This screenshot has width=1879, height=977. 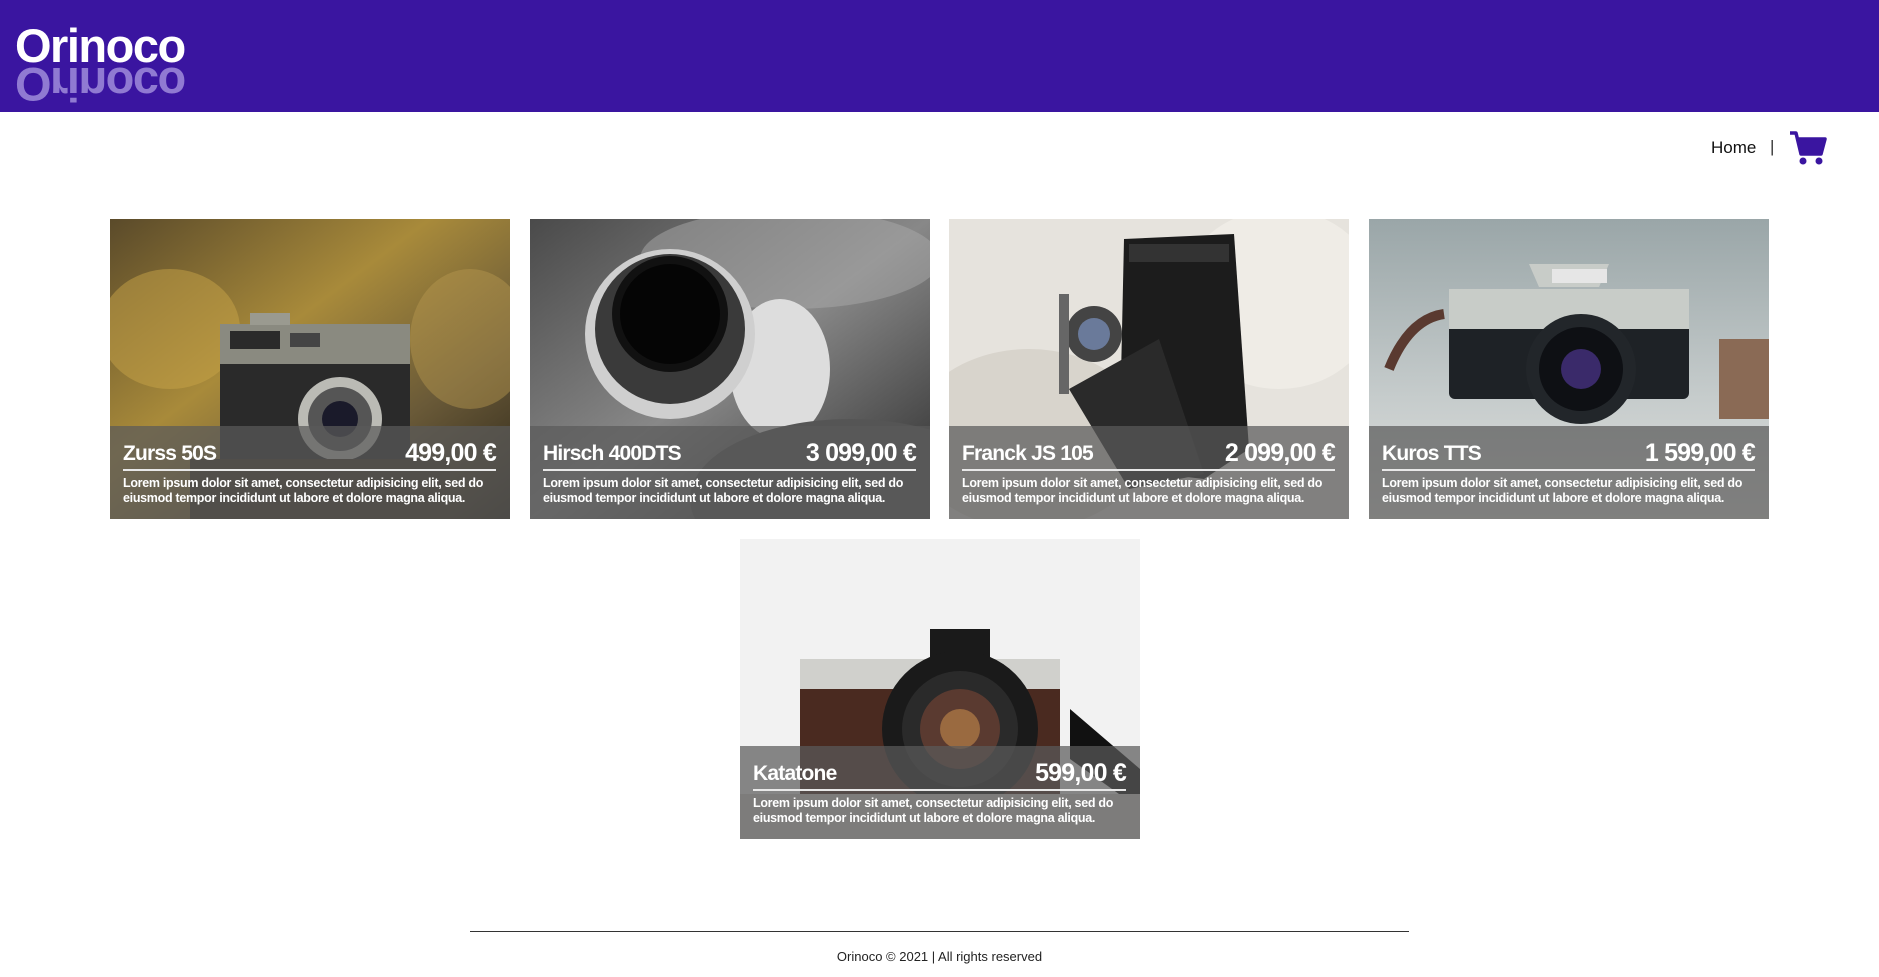 I want to click on logo-reflection: Orinoco, so click(x=100, y=84).